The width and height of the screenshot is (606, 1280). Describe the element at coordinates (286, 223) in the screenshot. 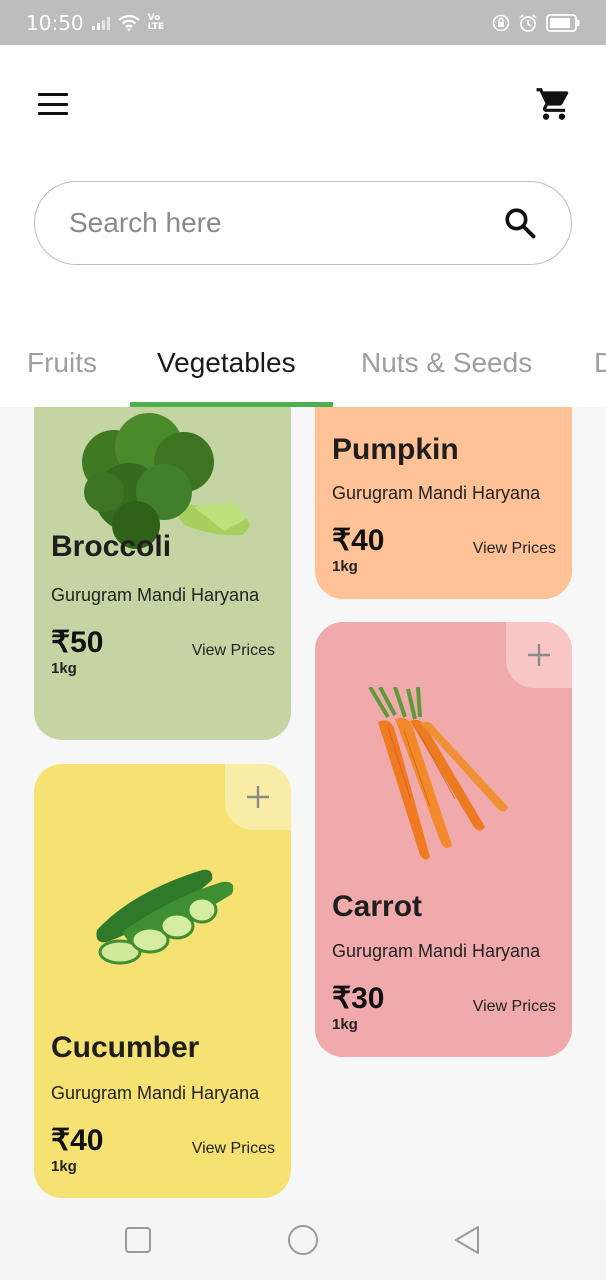

I see `search-input` at that location.